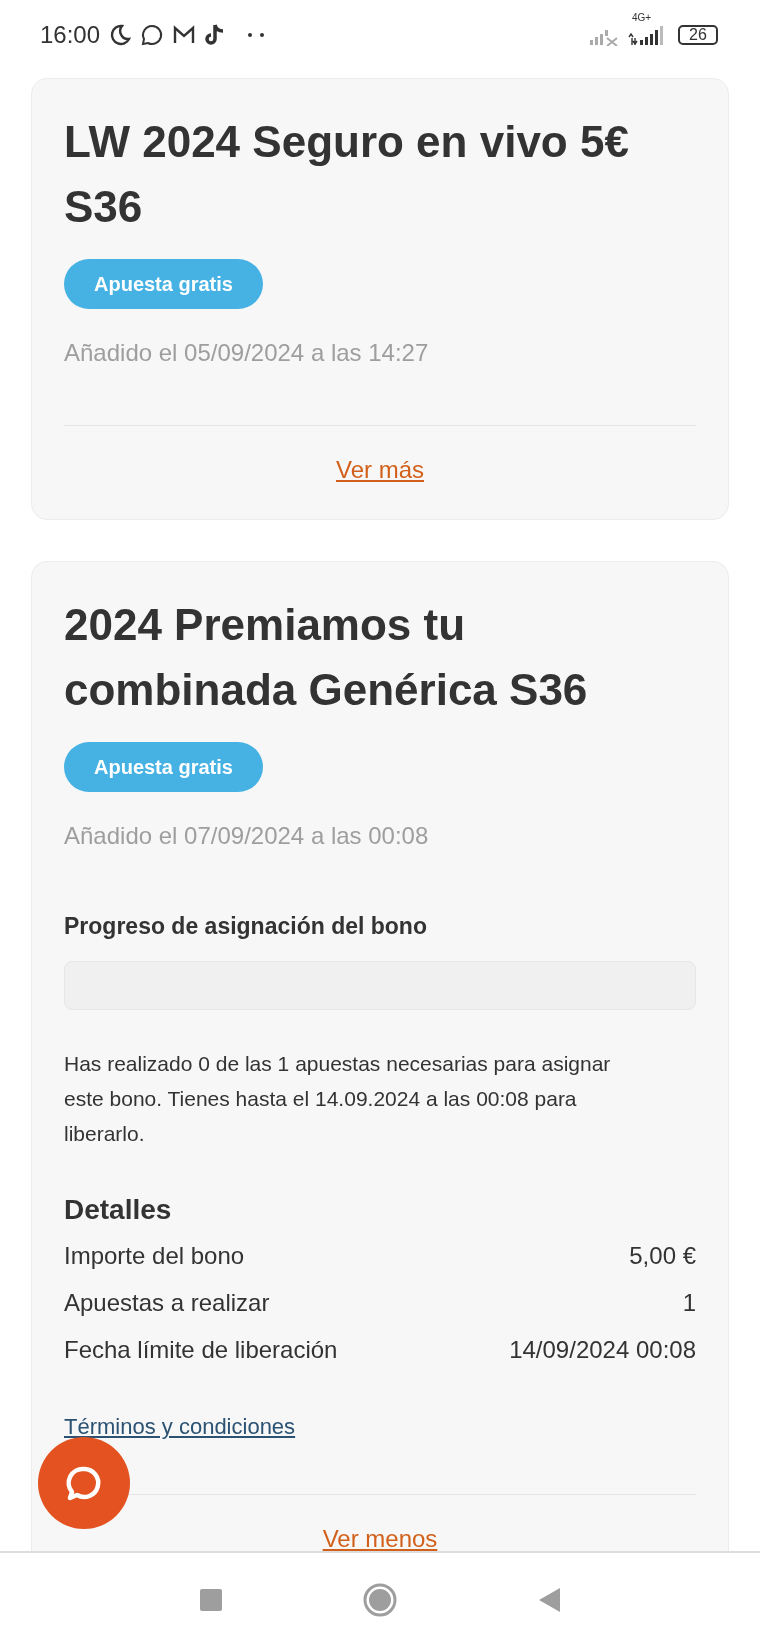 This screenshot has width=760, height=1647. What do you see at coordinates (247, 836) in the screenshot?
I see `added-date: Añadido el 07/09/2024 a las 00:08` at bounding box center [247, 836].